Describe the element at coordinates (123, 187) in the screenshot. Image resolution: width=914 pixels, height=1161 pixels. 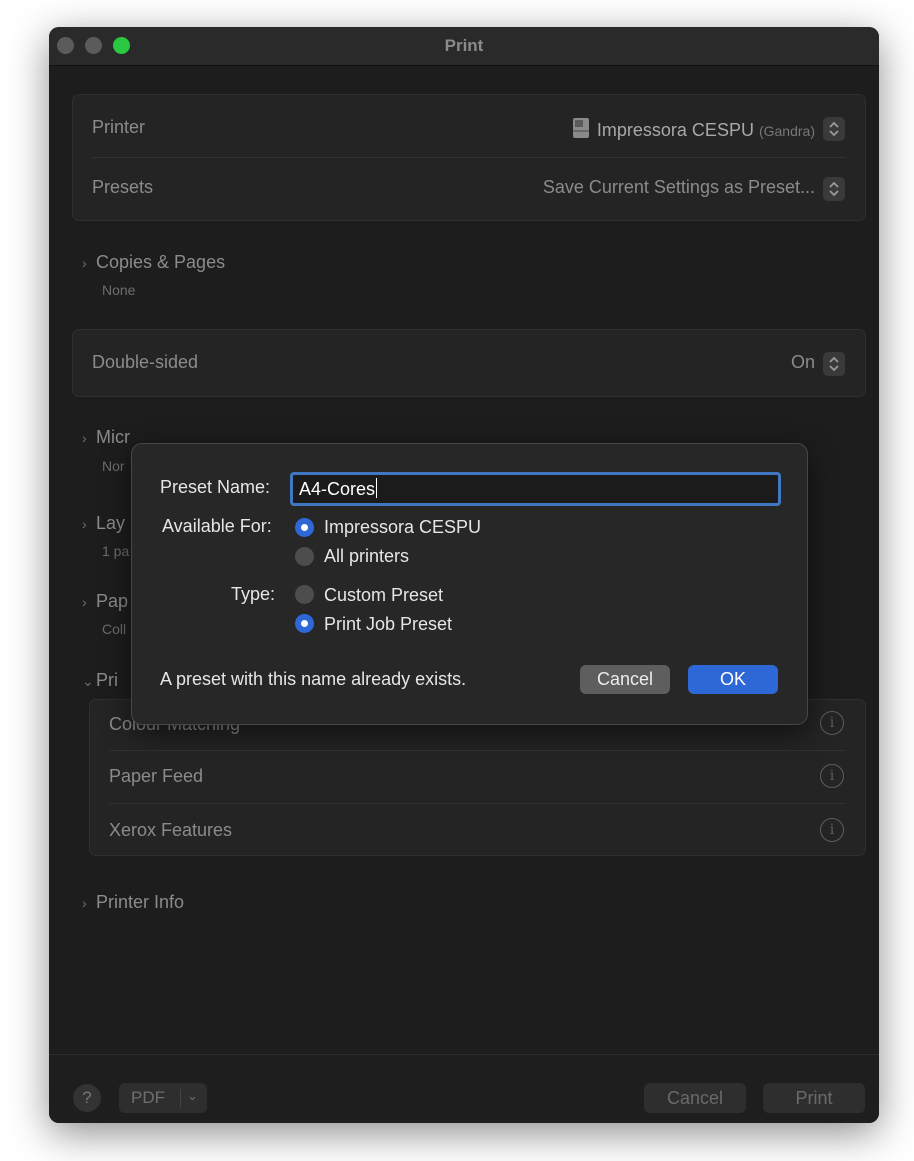
I see `presets-label: Presets` at that location.